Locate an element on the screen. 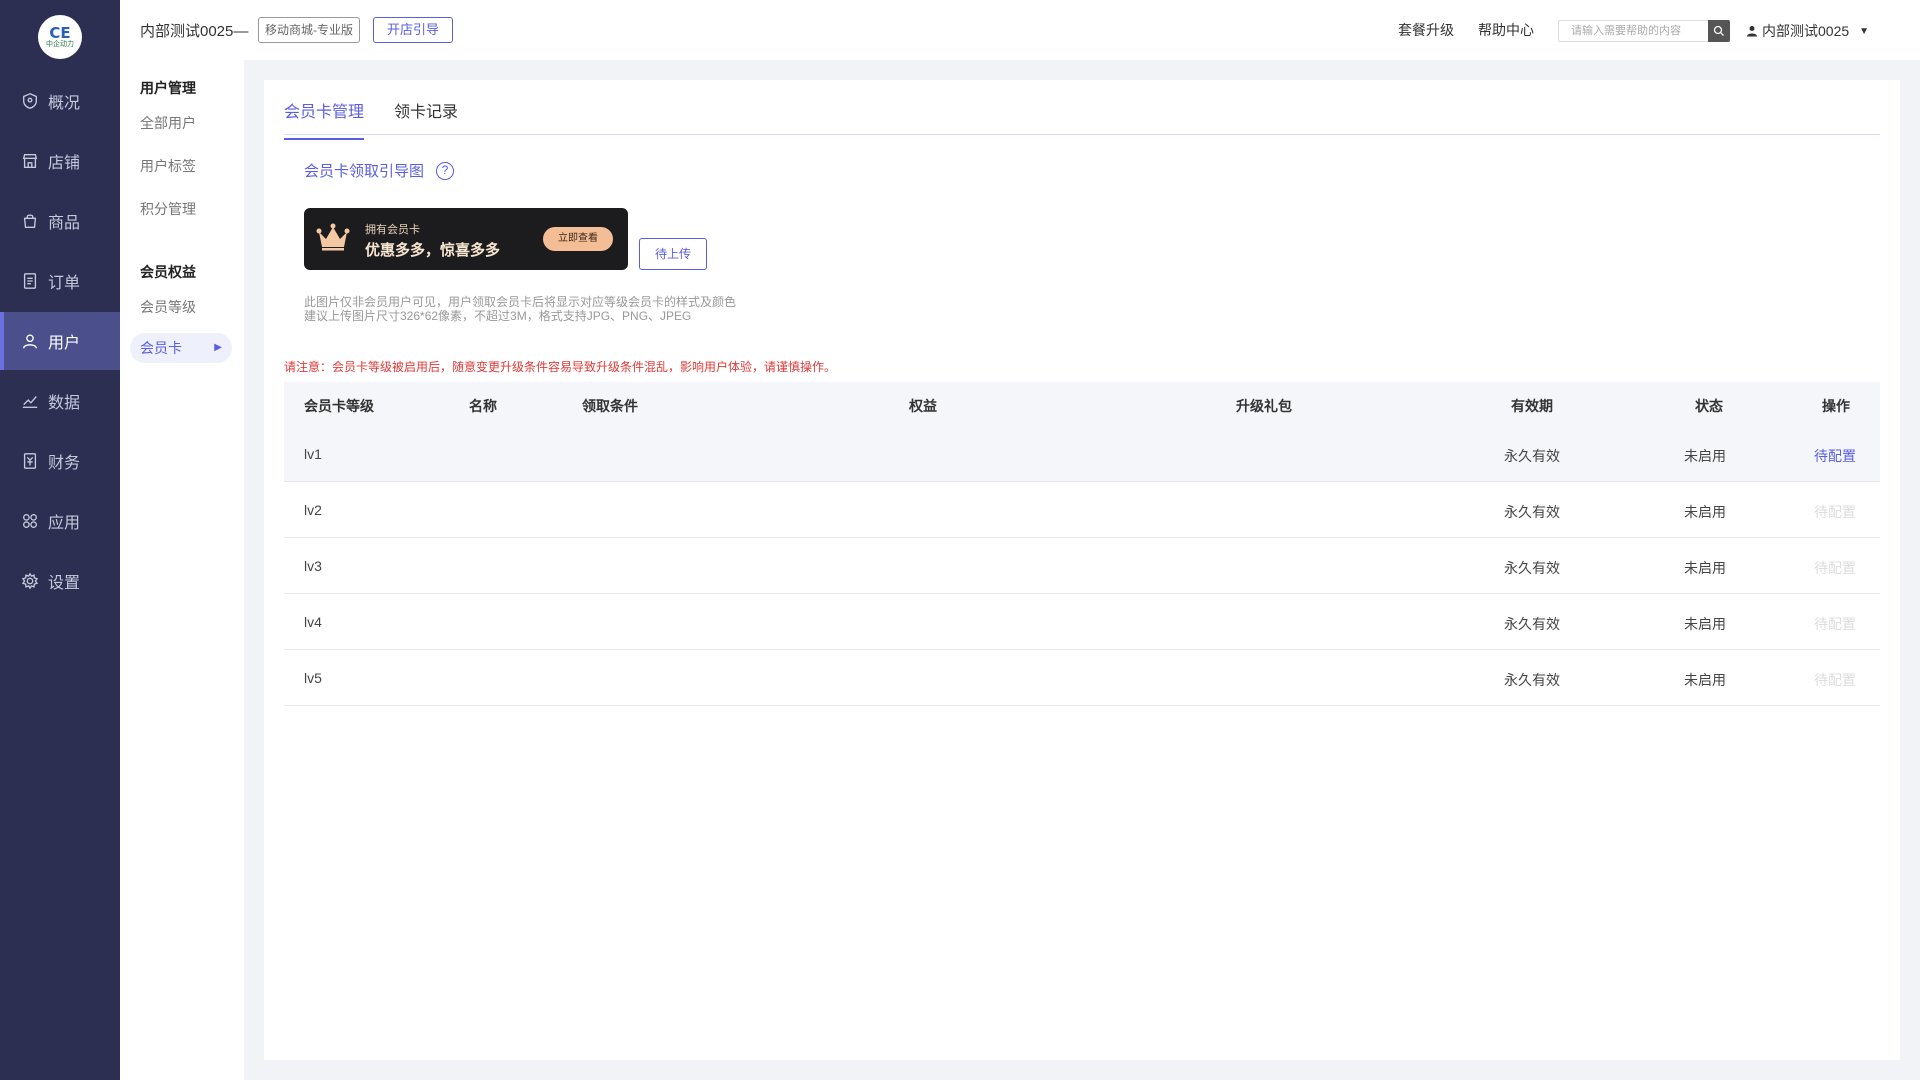 The image size is (1920, 1080). cell-level: lv4 is located at coordinates (313, 622).